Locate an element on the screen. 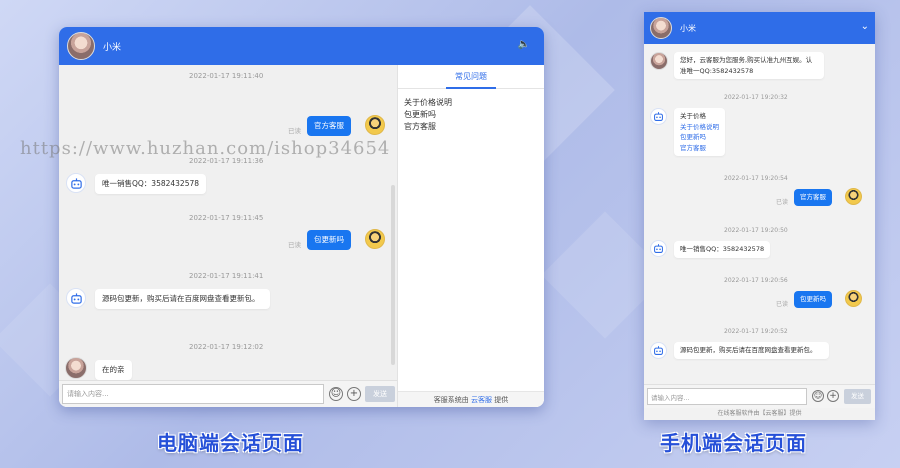  desktop-chat-header: 小米 🔈 is located at coordinates (301, 46).